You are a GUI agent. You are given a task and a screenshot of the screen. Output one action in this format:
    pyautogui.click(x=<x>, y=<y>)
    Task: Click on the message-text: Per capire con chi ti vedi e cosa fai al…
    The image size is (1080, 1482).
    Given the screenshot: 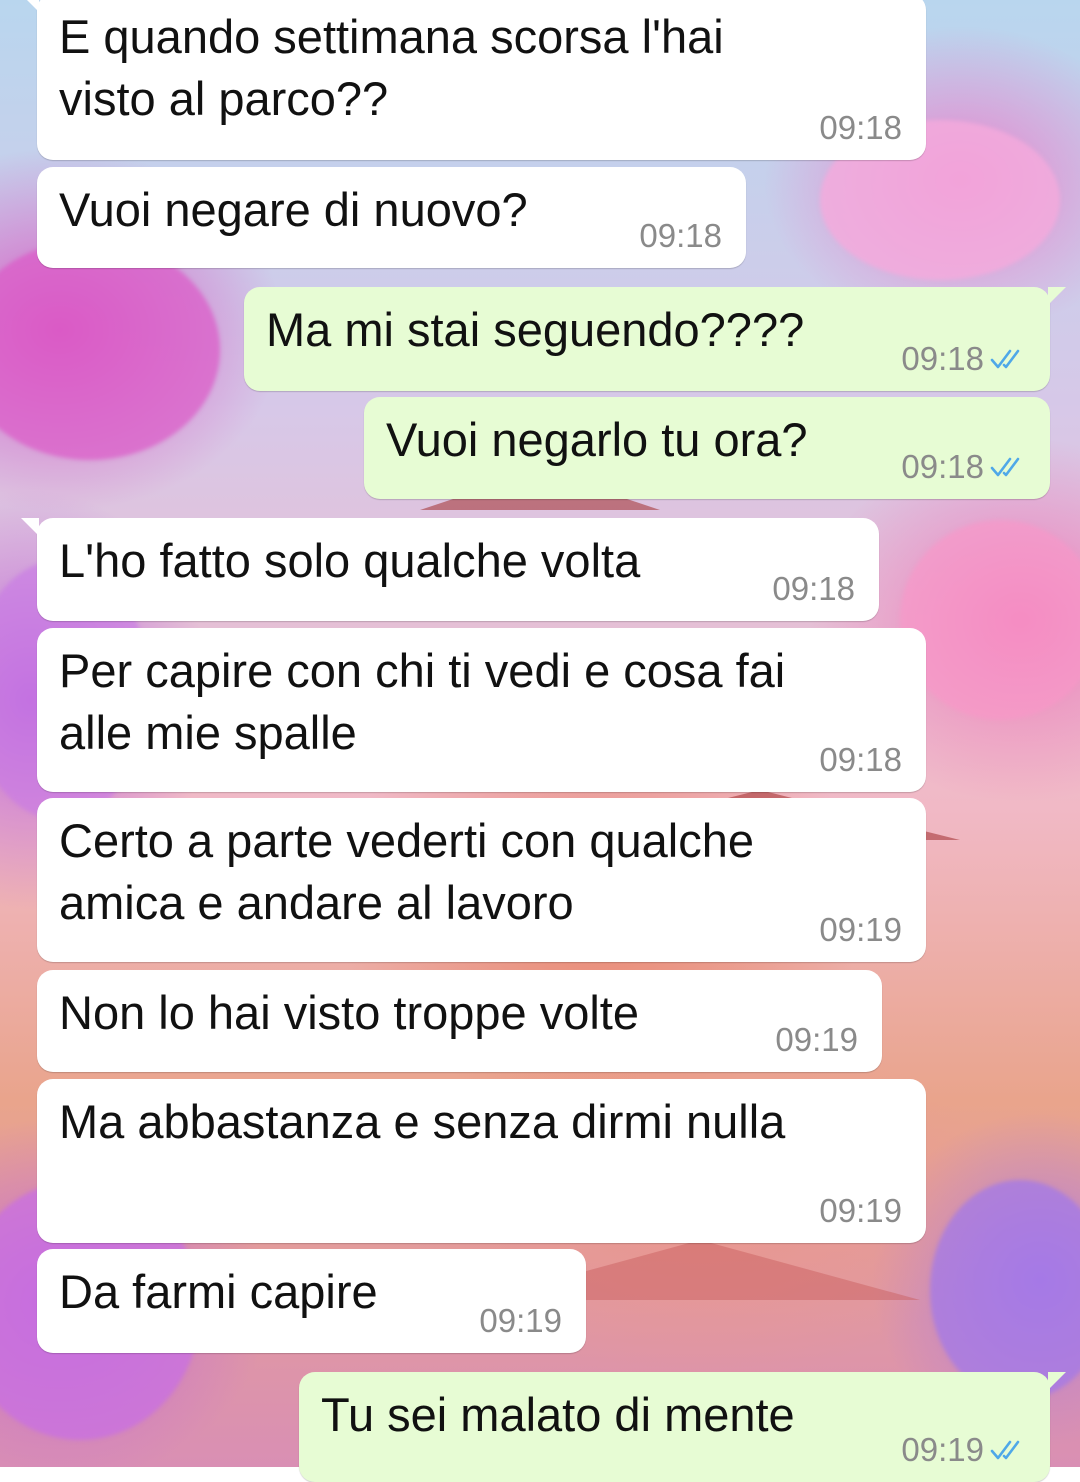 What is the action you would take?
    pyautogui.click(x=422, y=701)
    